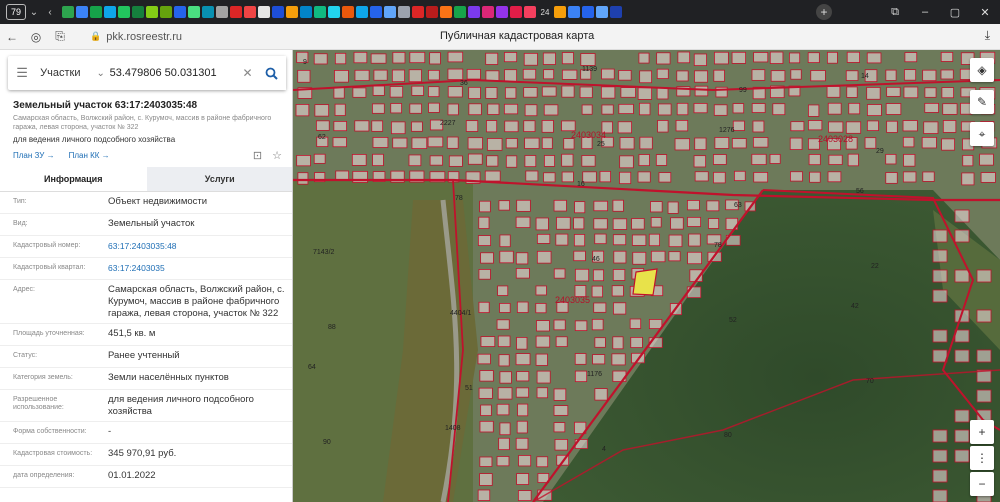 The image size is (1000, 502). Describe the element at coordinates (50, 12) in the screenshot. I see `scroll-tabs-left-icon: ‹` at that location.